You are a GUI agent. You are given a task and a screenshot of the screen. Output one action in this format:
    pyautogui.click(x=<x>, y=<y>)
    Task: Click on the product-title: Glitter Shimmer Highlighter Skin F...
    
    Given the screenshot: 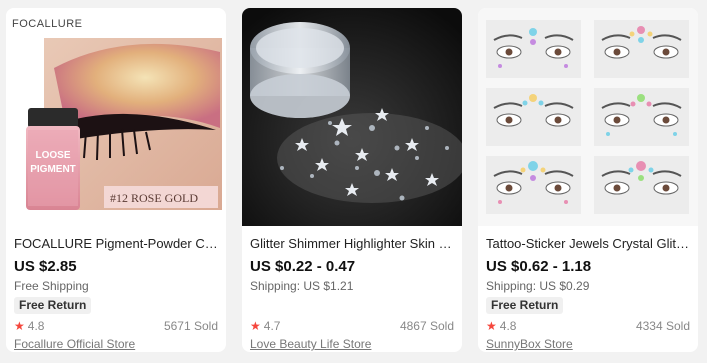 What is the action you would take?
    pyautogui.click(x=352, y=244)
    